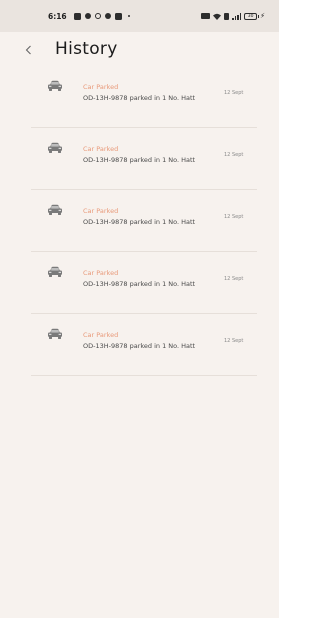 This screenshot has width=320, height=618. Describe the element at coordinates (107, 16) in the screenshot. I see `facebook-icon` at that location.